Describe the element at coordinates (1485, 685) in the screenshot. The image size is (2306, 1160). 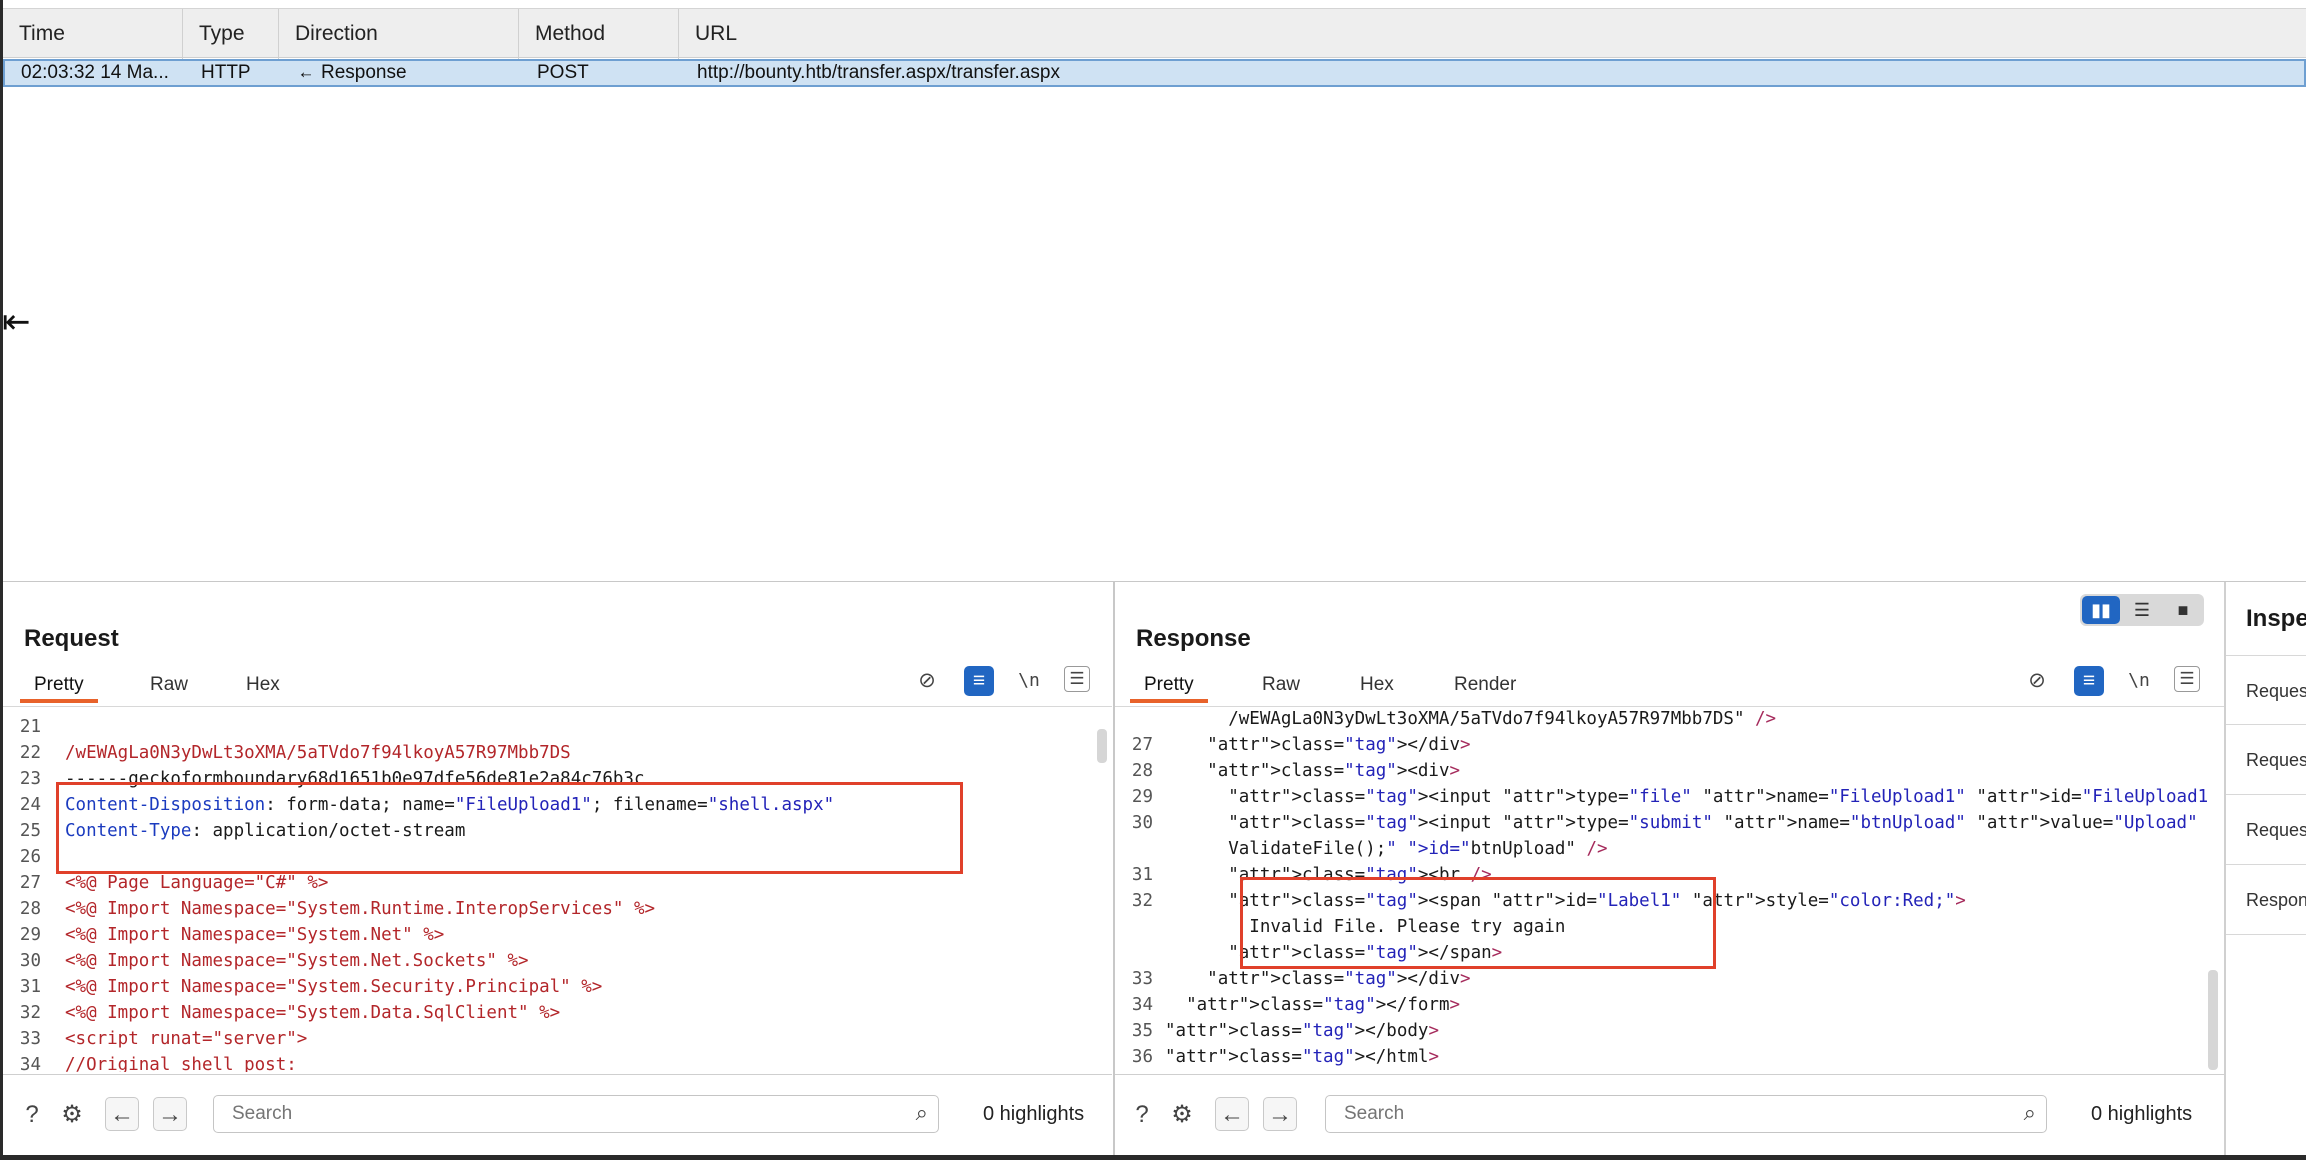
I see `response-tab-render: Render` at that location.